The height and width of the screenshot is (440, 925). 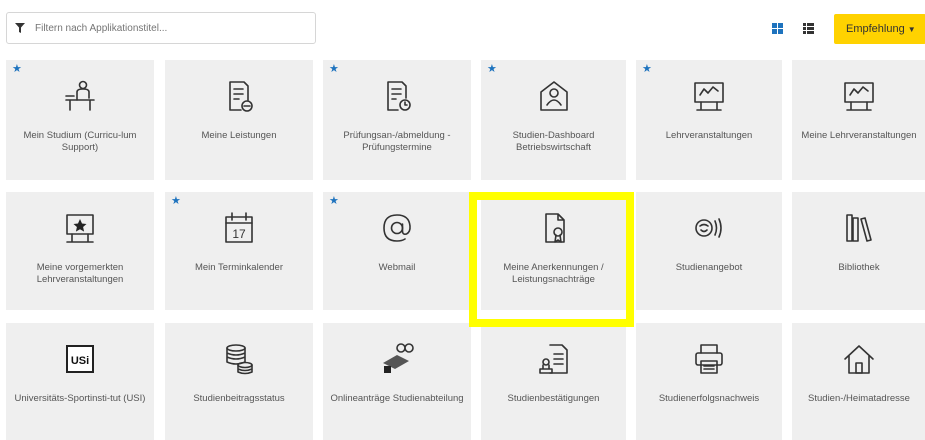 I want to click on bookmarked-courses-icon, so click(x=80, y=228).